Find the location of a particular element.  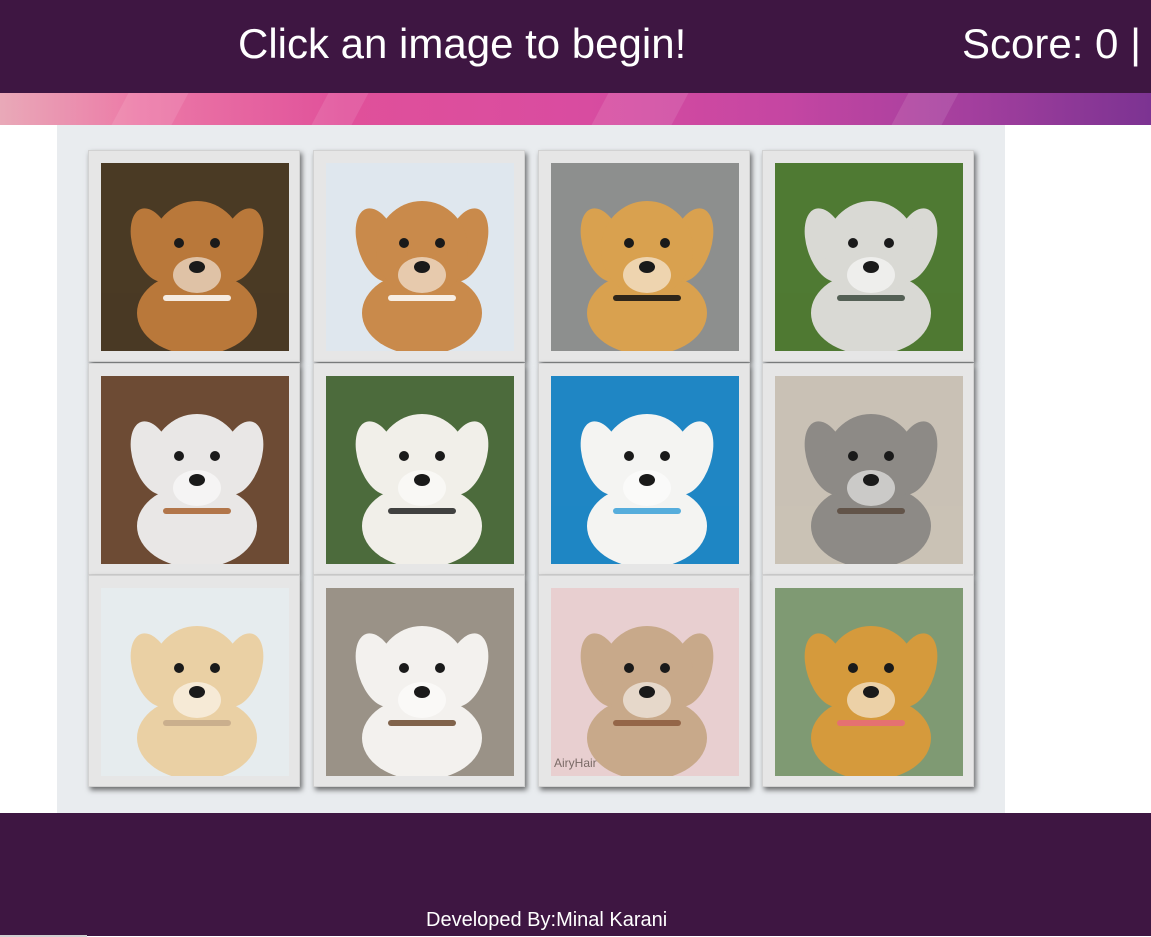

merle-puppy-photo is located at coordinates (869, 470).